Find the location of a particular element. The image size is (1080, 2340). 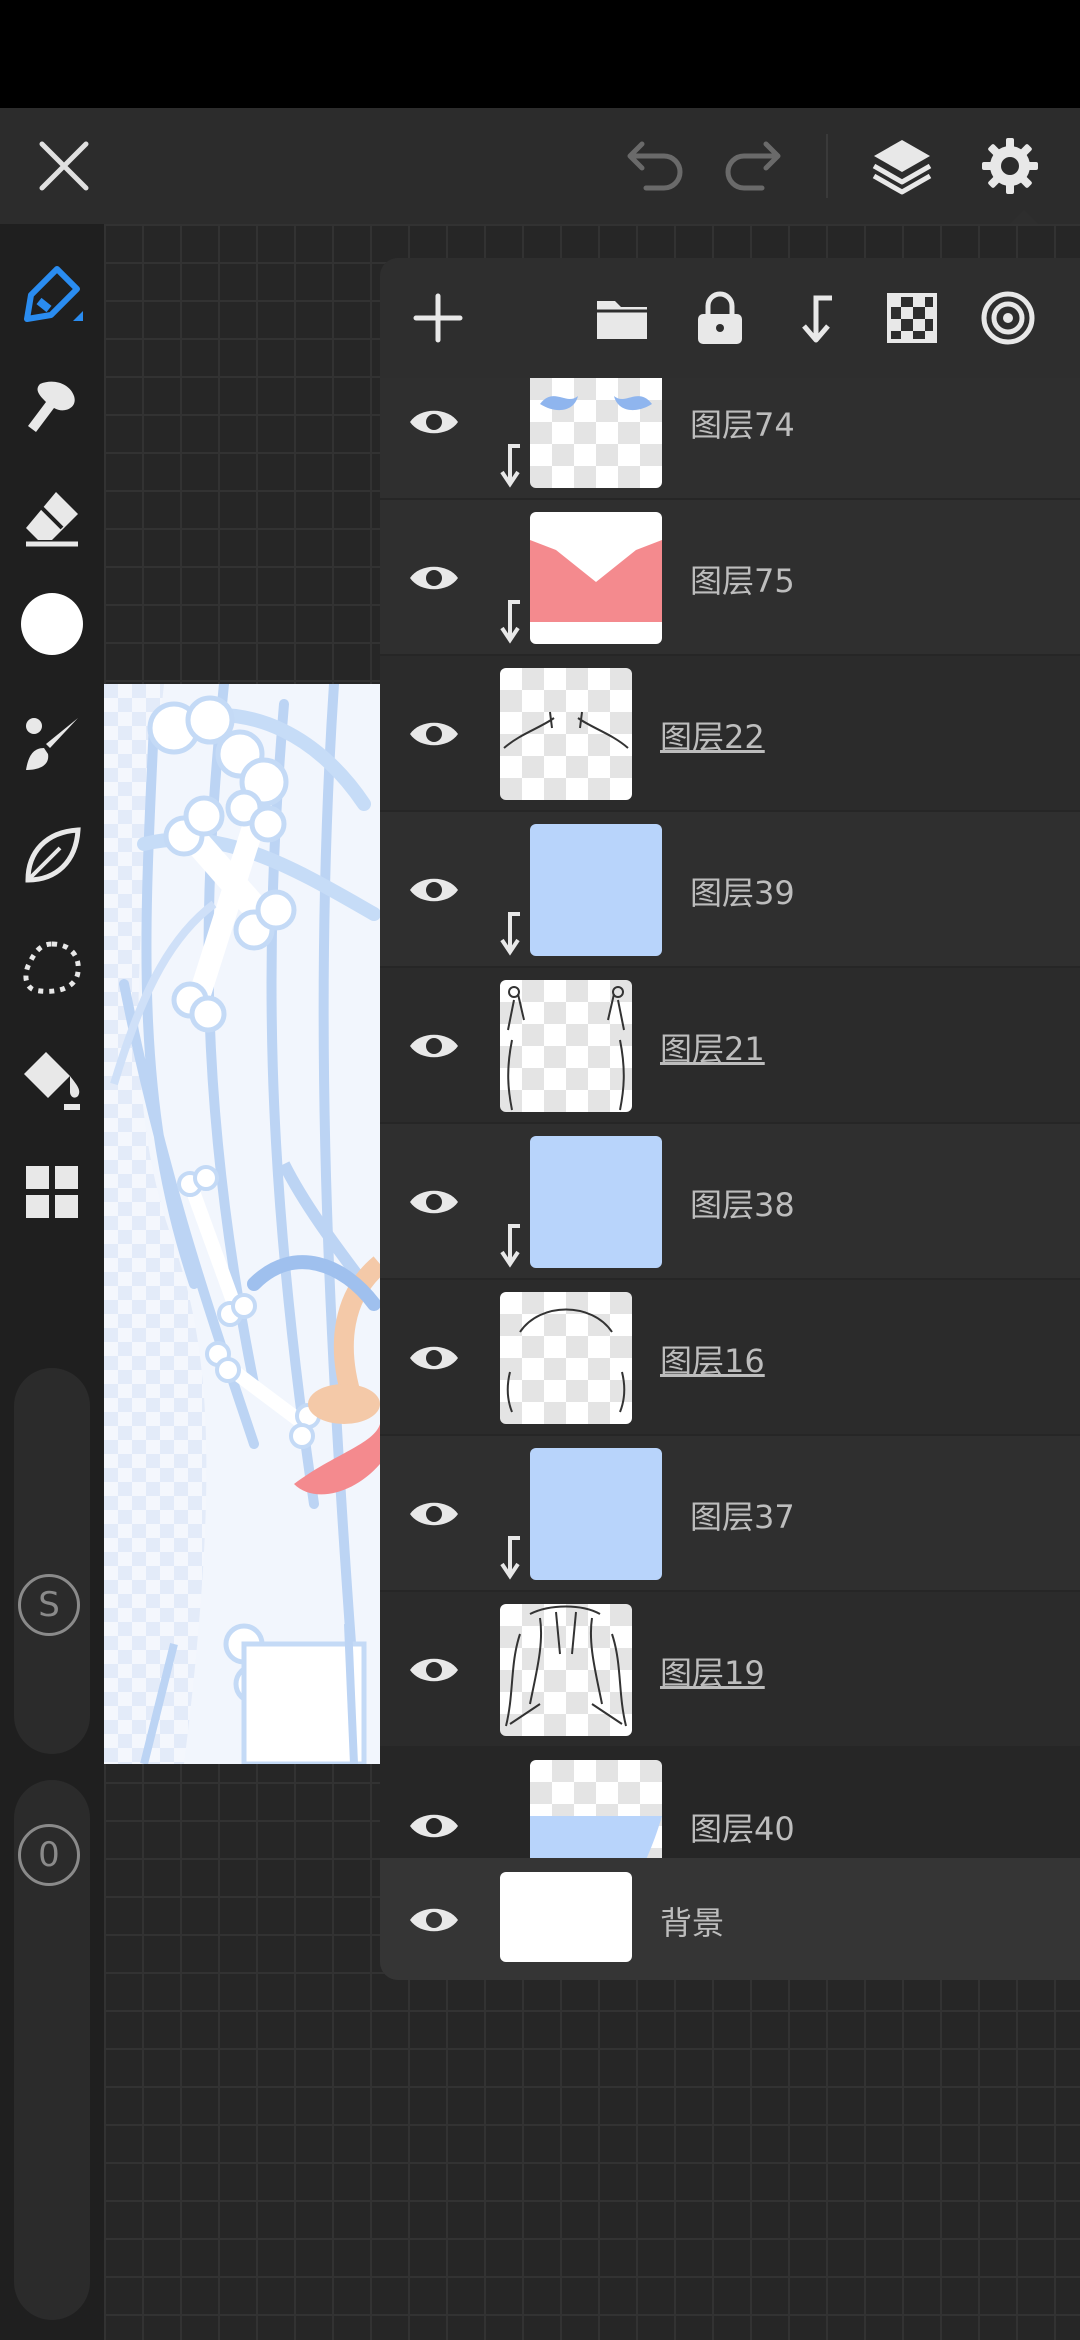

redo-icon is located at coordinates (753, 166).